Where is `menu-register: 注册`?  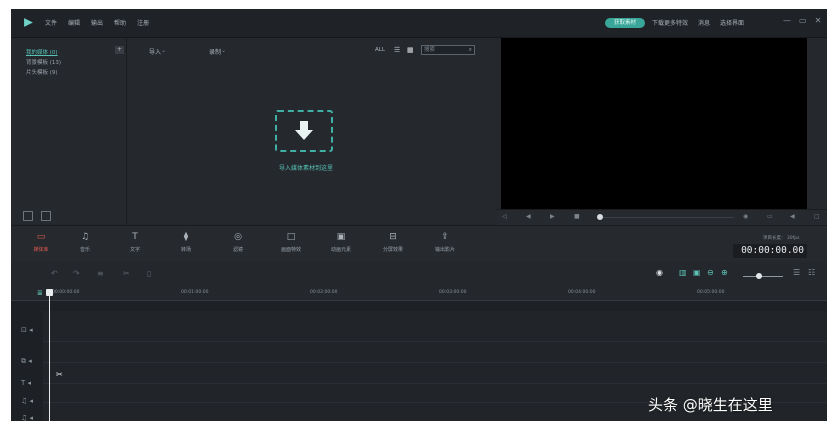 menu-register: 注册 is located at coordinates (143, 22).